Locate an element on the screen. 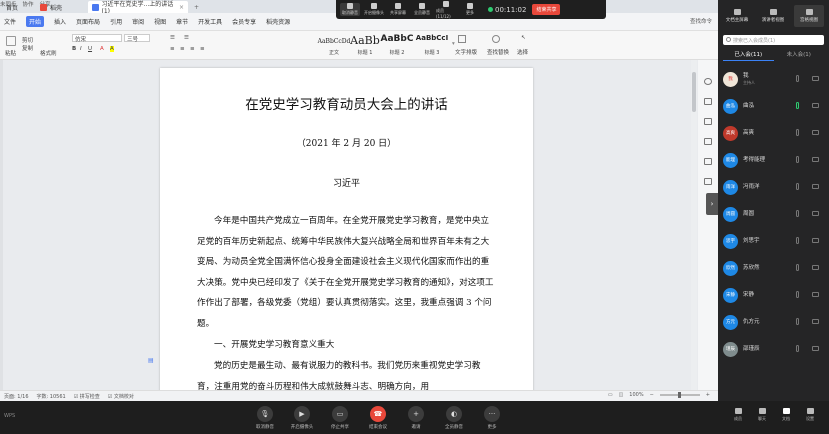  paragraph-marker-icon: ▤ is located at coordinates (151, 360).